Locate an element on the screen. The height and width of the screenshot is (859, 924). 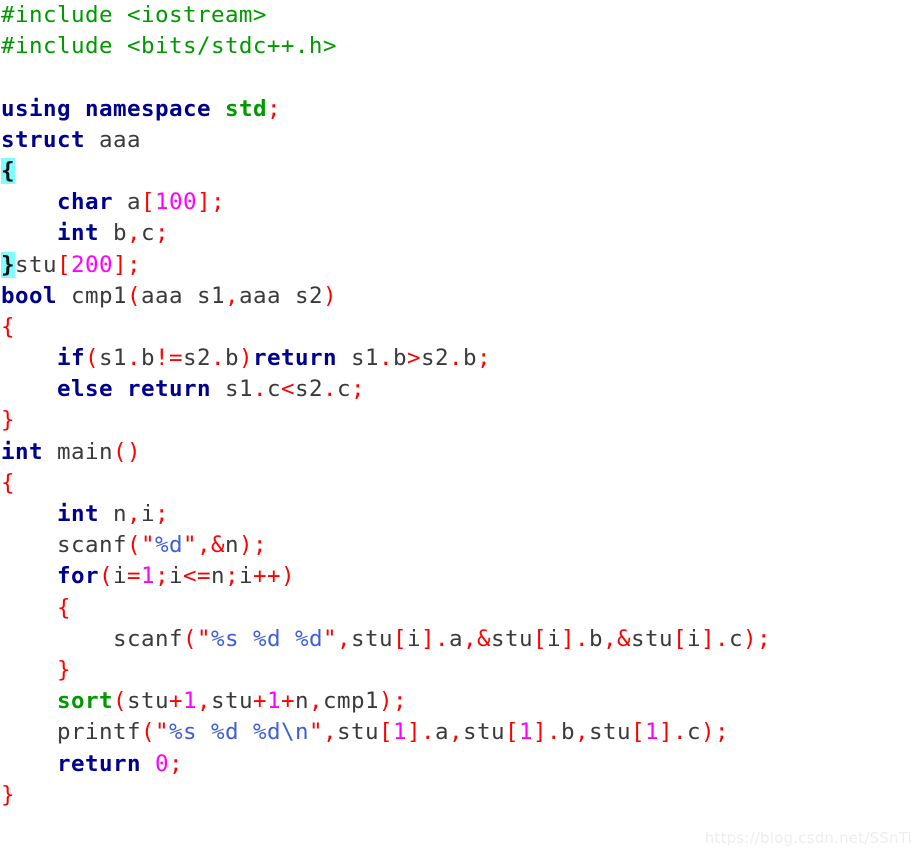
code-line: int n,i; is located at coordinates (462, 514).